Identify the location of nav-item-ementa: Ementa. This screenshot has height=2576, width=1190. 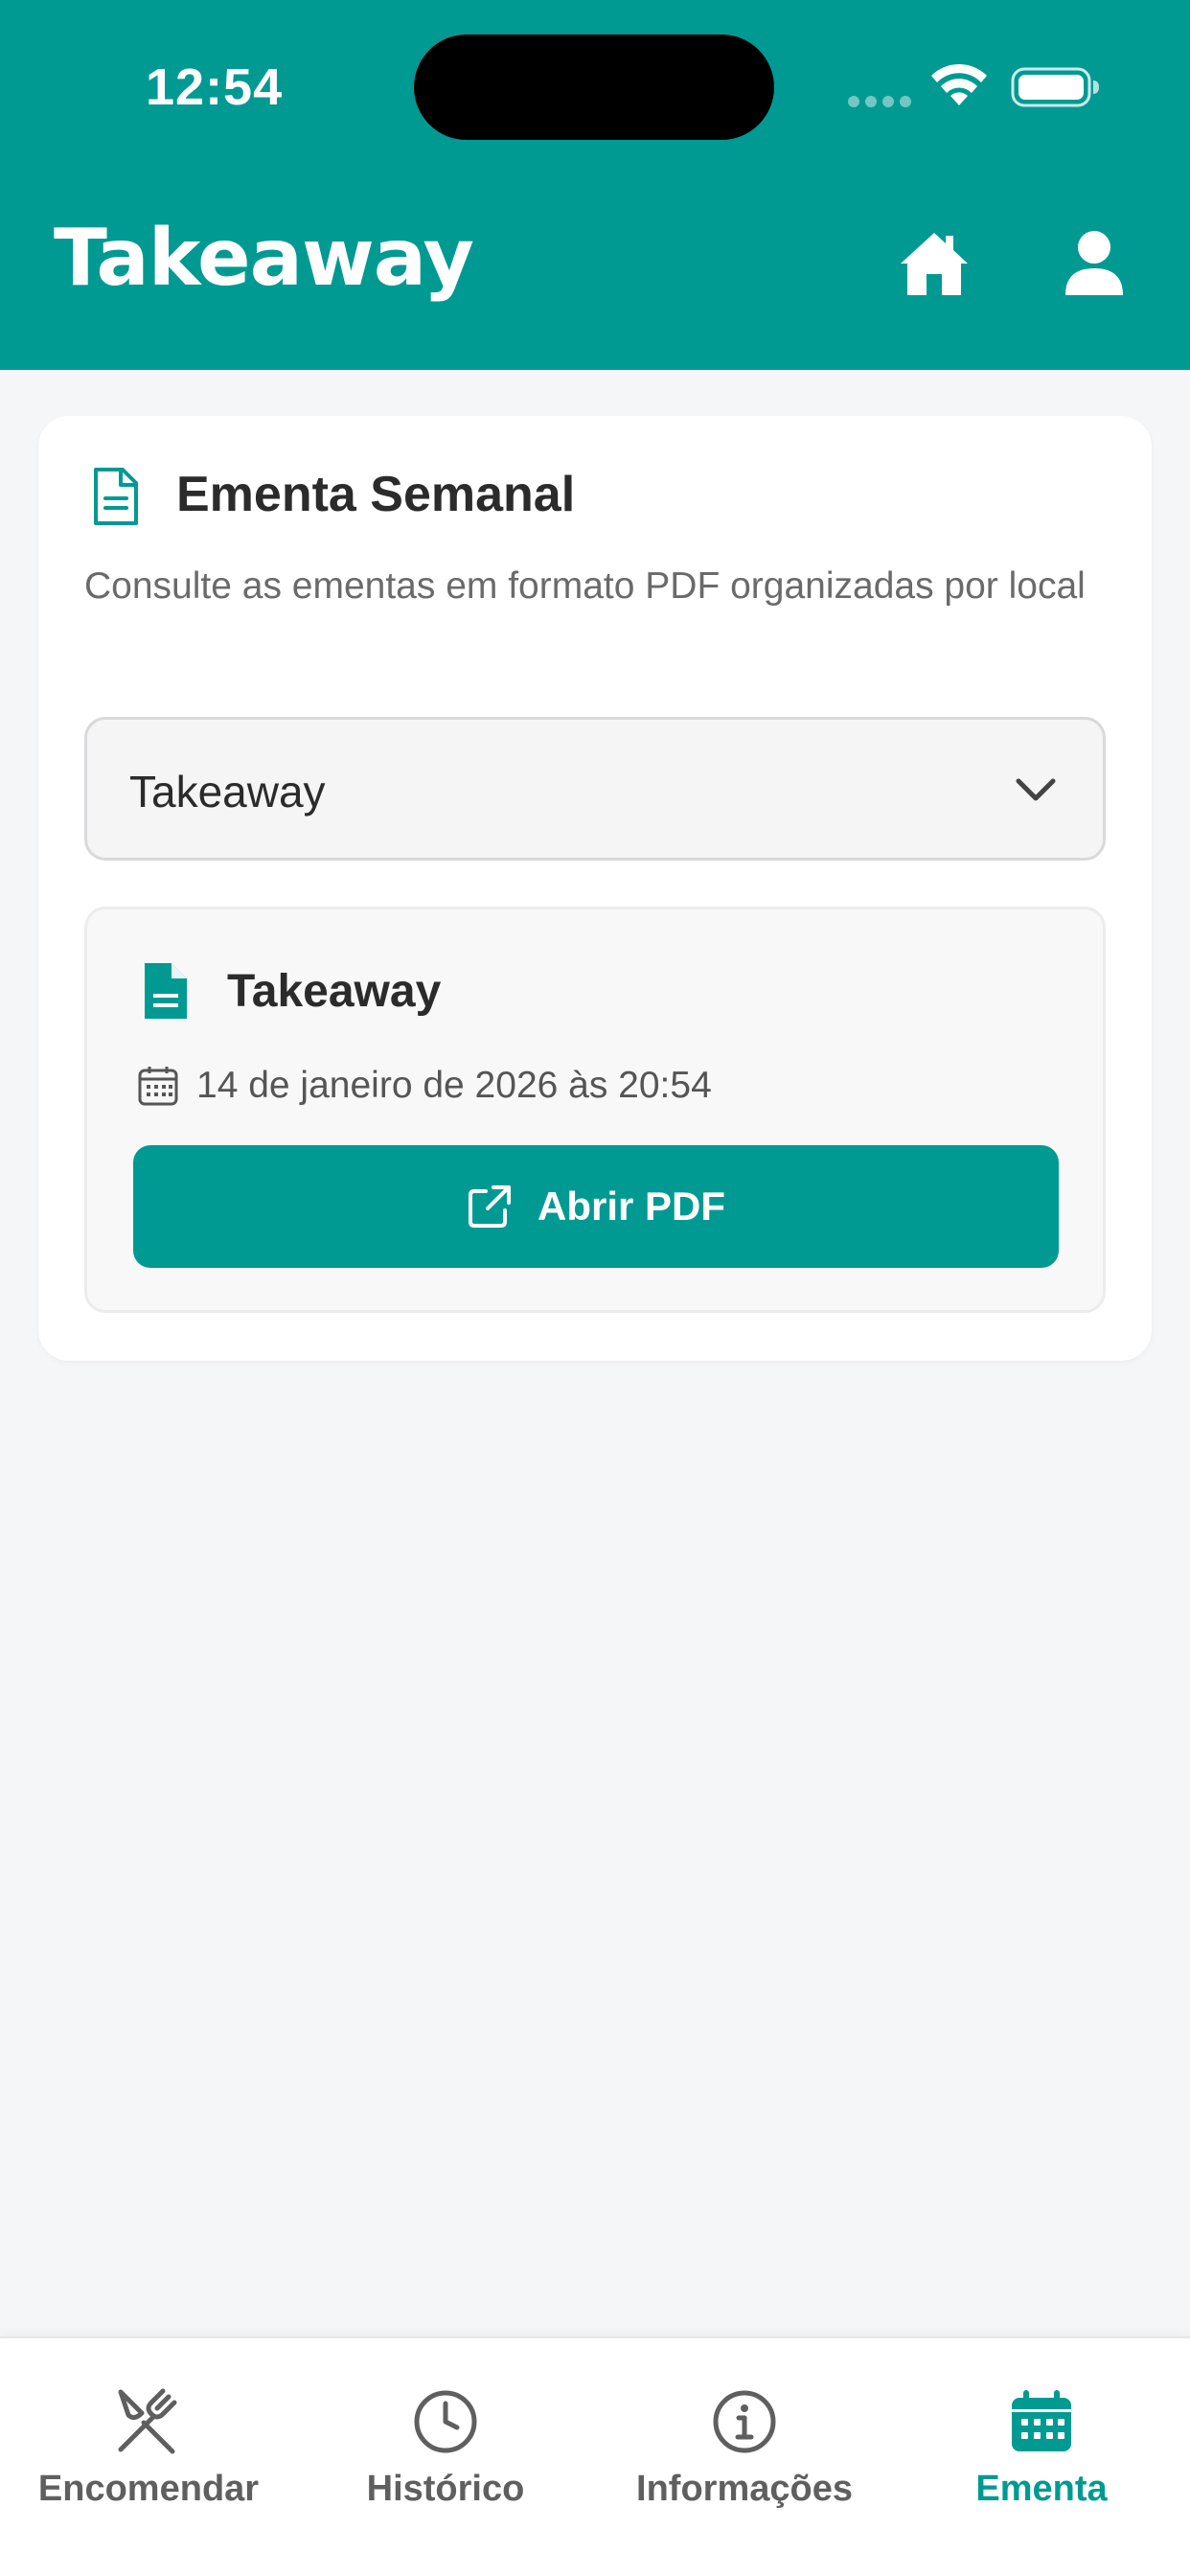
(1041, 2429).